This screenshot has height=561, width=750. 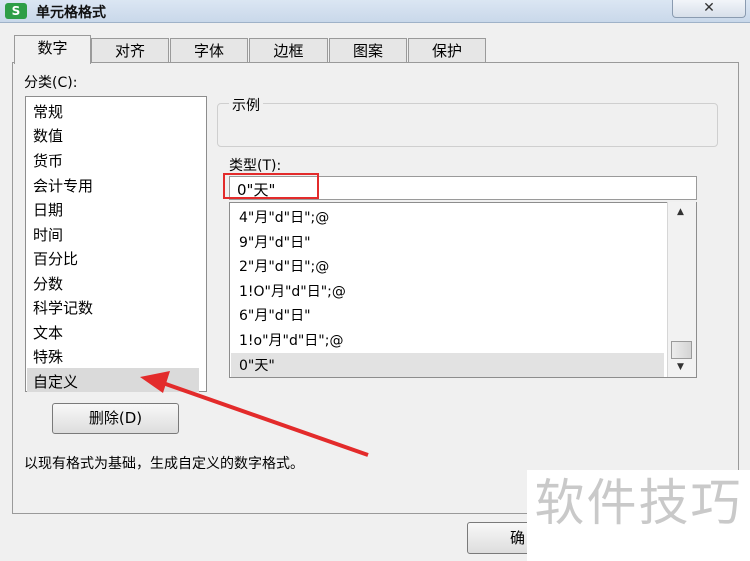 I want to click on arrow-shaft, so click(x=264, y=418).